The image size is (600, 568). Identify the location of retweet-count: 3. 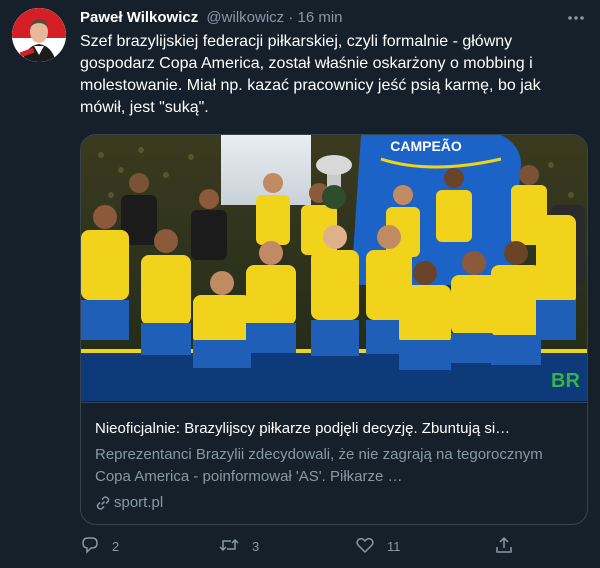
(256, 546).